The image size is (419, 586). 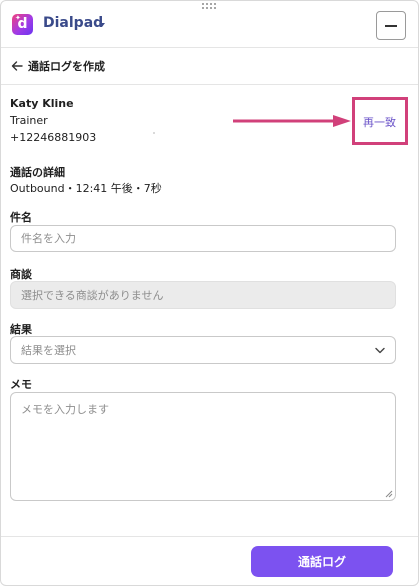 I want to click on brand-name: Dialpad, so click(x=73, y=23).